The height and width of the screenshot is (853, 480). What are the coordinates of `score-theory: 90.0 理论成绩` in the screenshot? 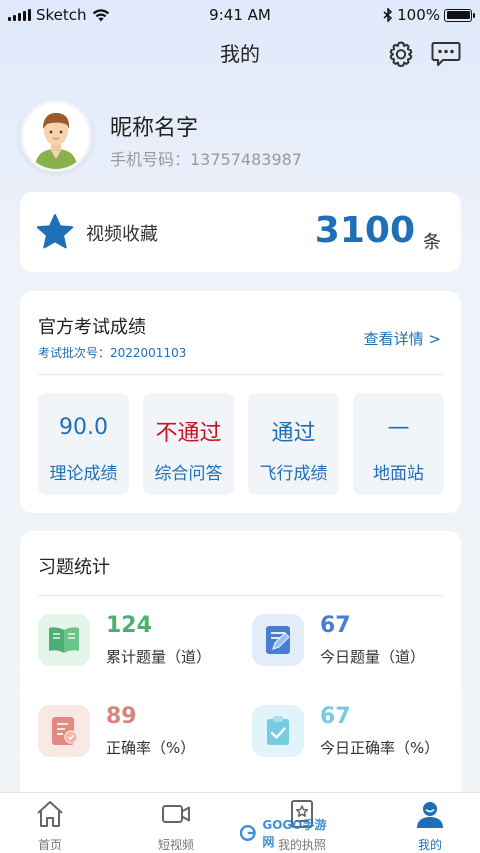 It's located at (83, 444).